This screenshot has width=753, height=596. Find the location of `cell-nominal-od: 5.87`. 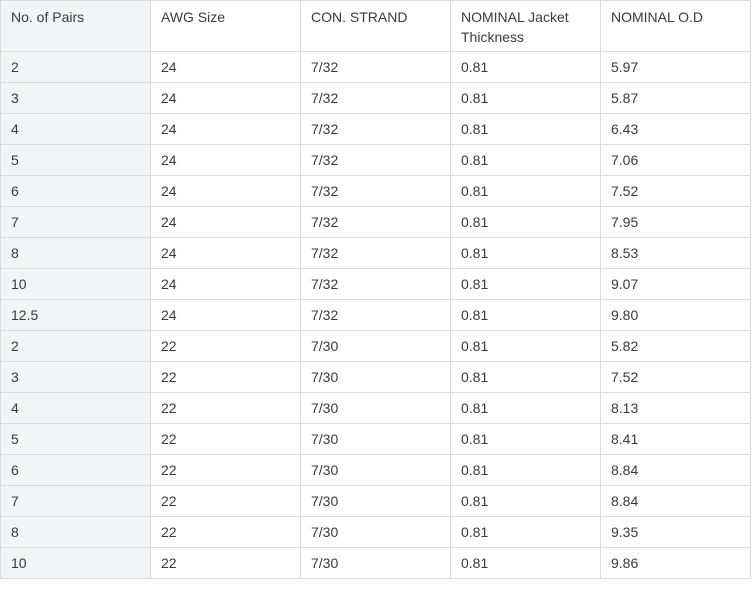

cell-nominal-od: 5.87 is located at coordinates (675, 98).